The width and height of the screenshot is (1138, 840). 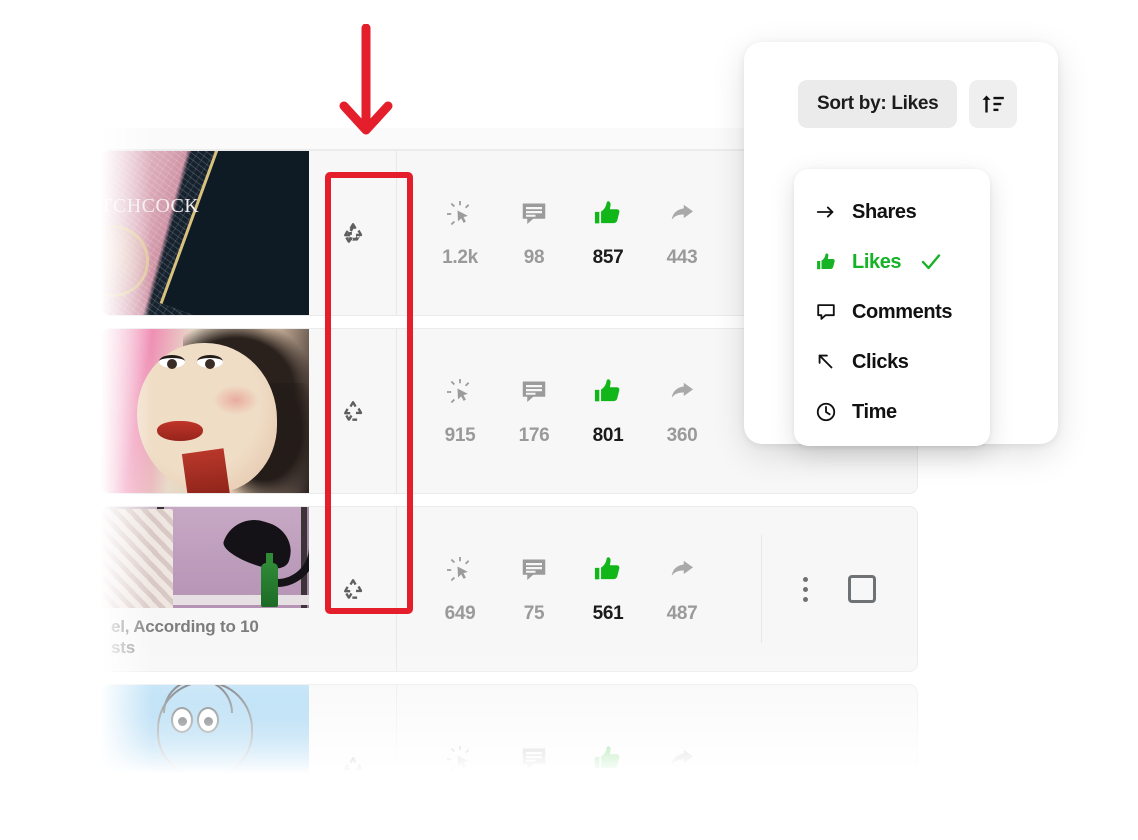 What do you see at coordinates (931, 262) in the screenshot?
I see `check-icon` at bounding box center [931, 262].